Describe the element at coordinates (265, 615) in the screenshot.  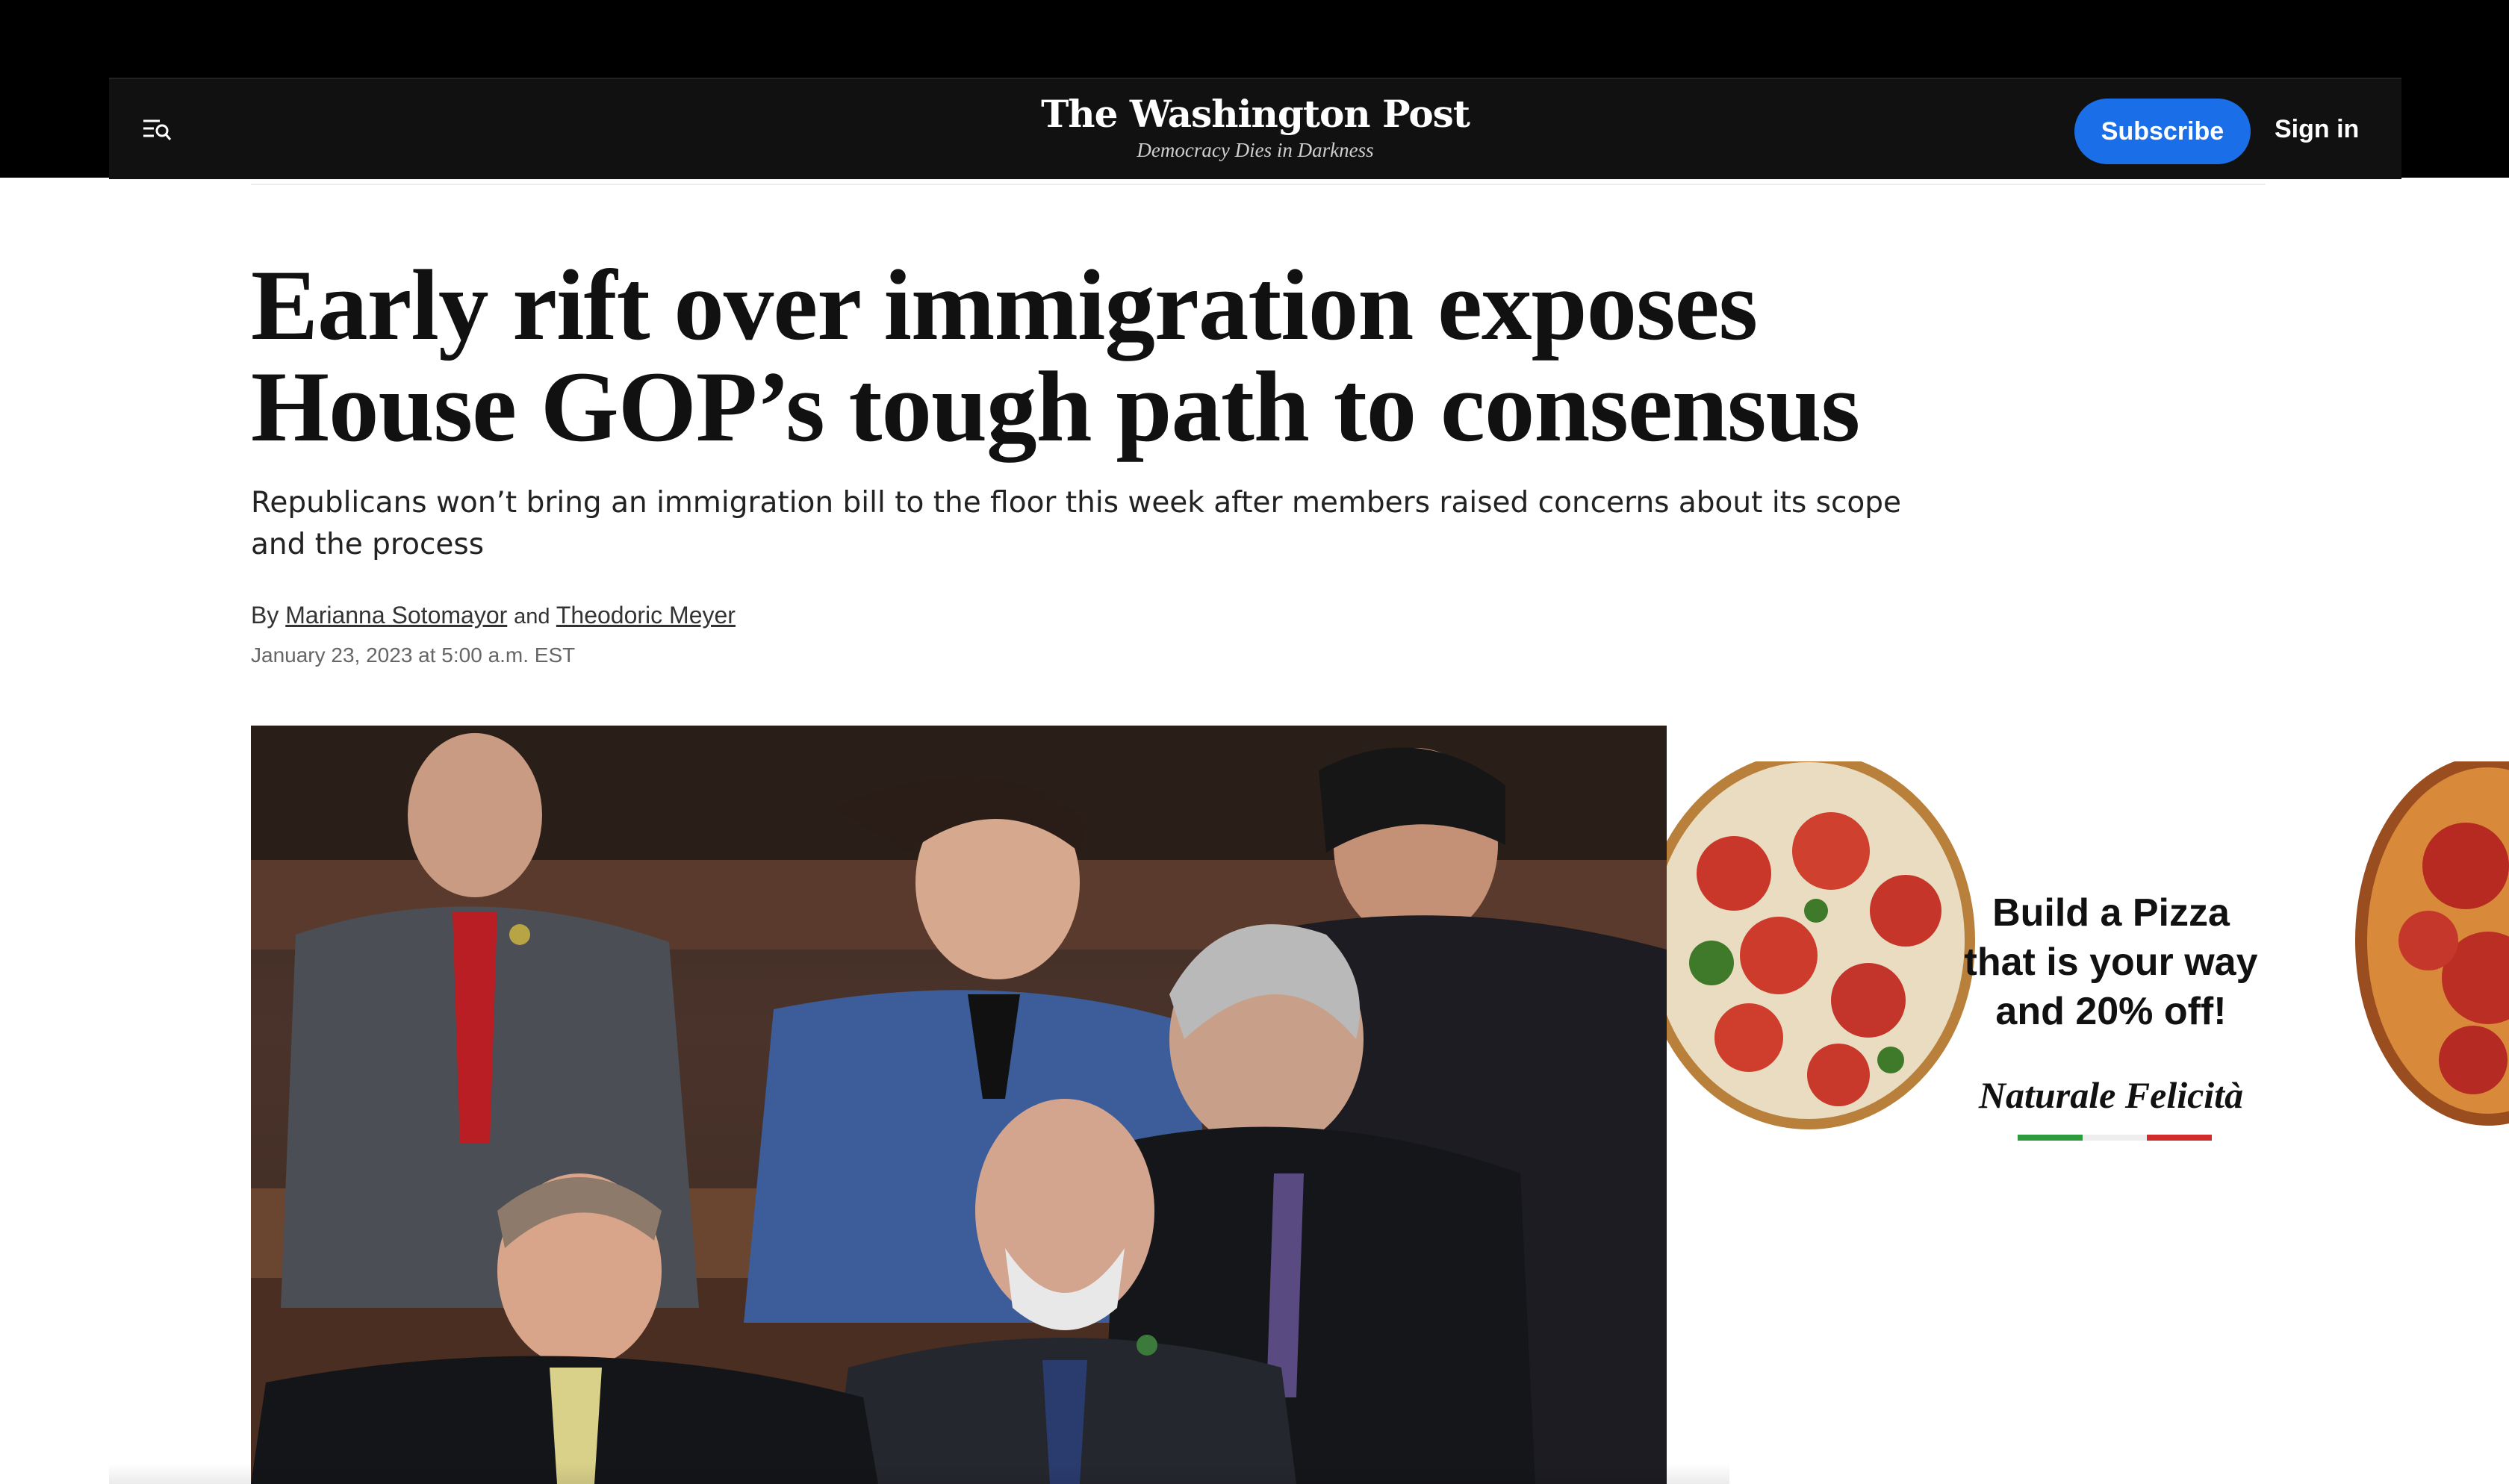
I see `byline-prefix: By` at that location.